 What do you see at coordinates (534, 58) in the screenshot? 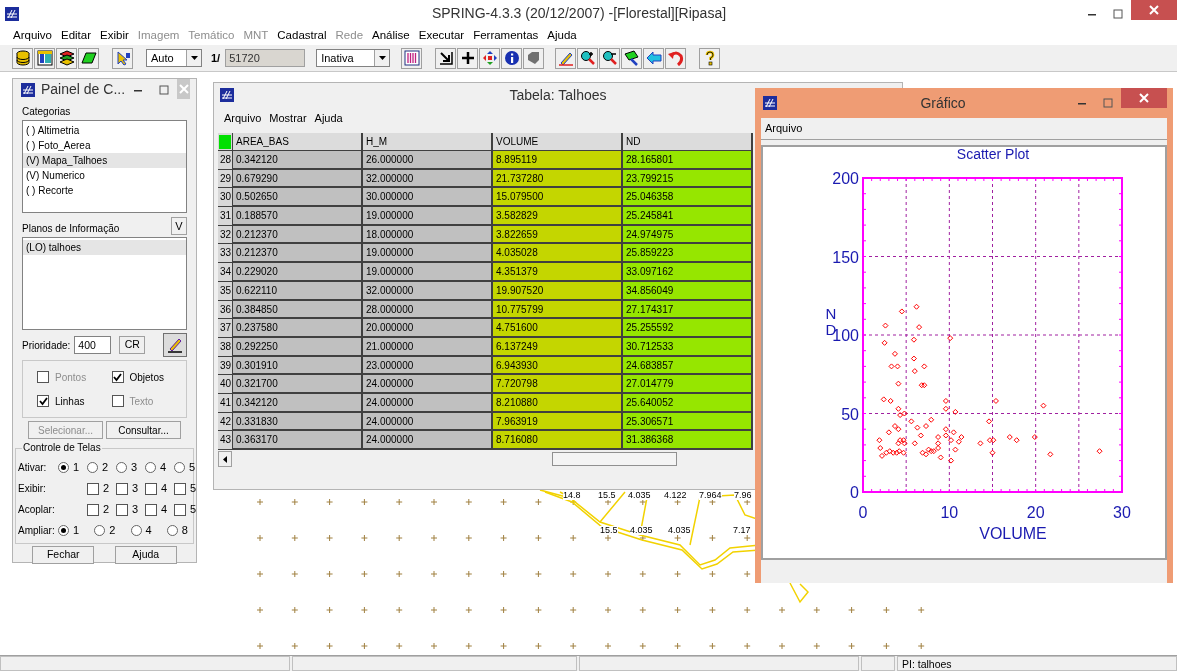
I see `tag-icon` at bounding box center [534, 58].